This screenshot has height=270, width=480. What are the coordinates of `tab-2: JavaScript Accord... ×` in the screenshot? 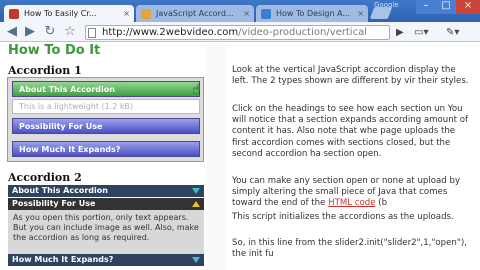 It's located at (195, 13).